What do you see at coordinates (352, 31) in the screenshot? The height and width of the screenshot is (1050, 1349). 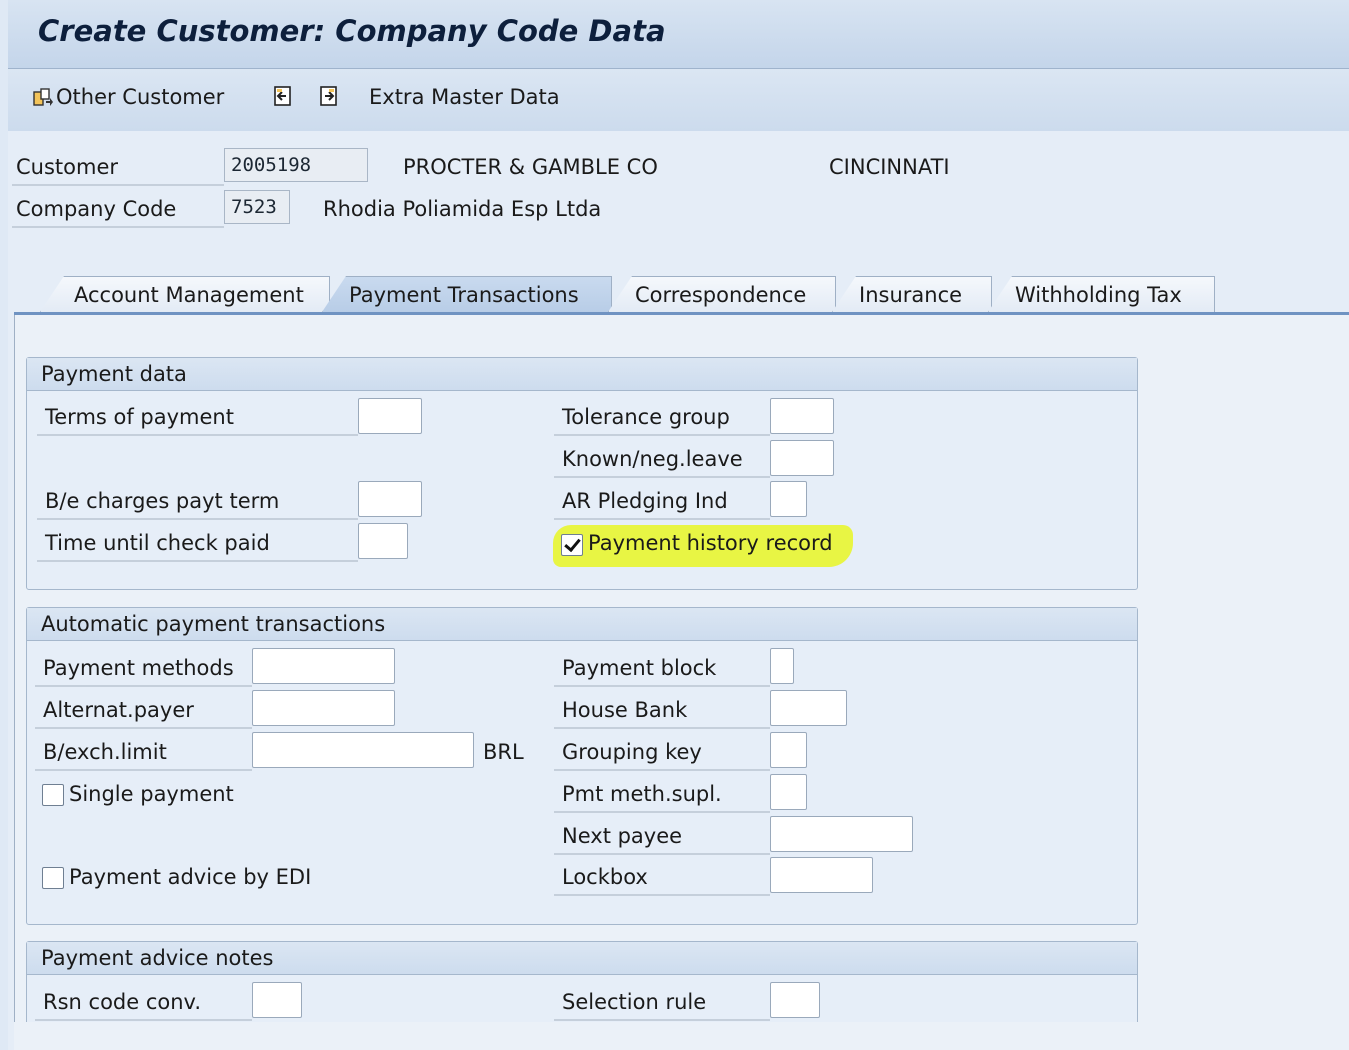 I see `window-title: Create Customer: Company Code Data` at bounding box center [352, 31].